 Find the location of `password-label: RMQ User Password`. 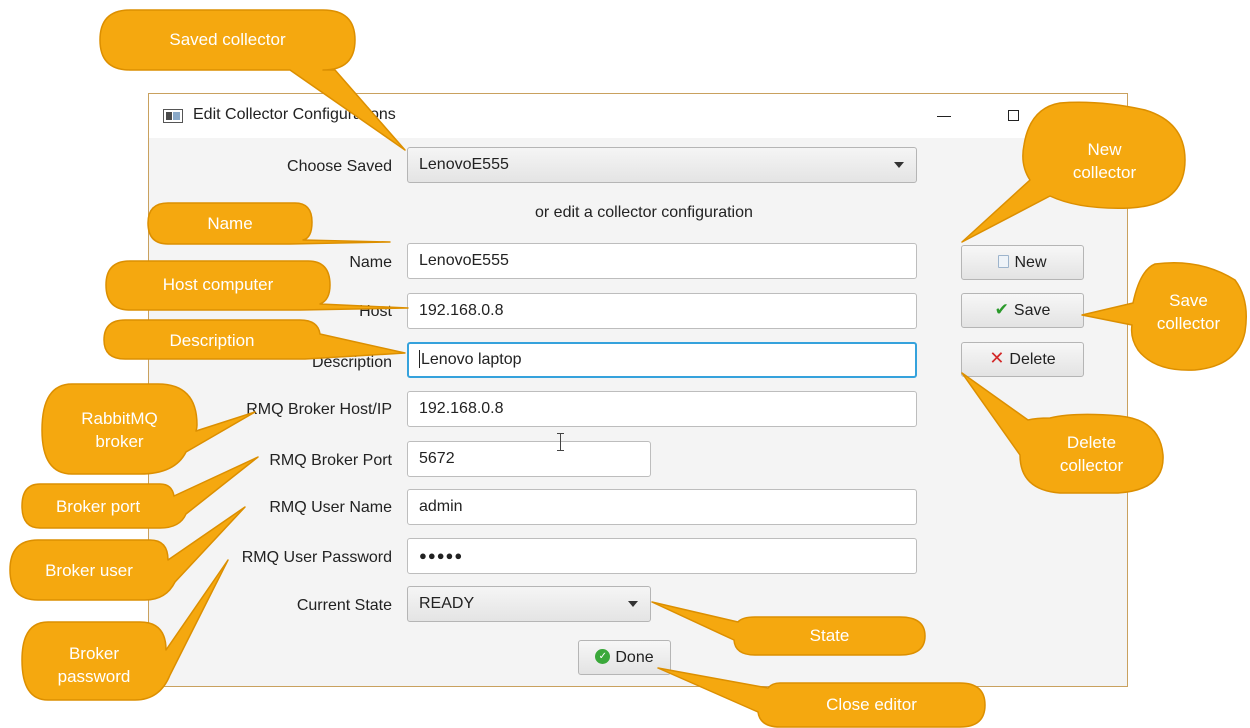

password-label: RMQ User Password is located at coordinates (316, 557).